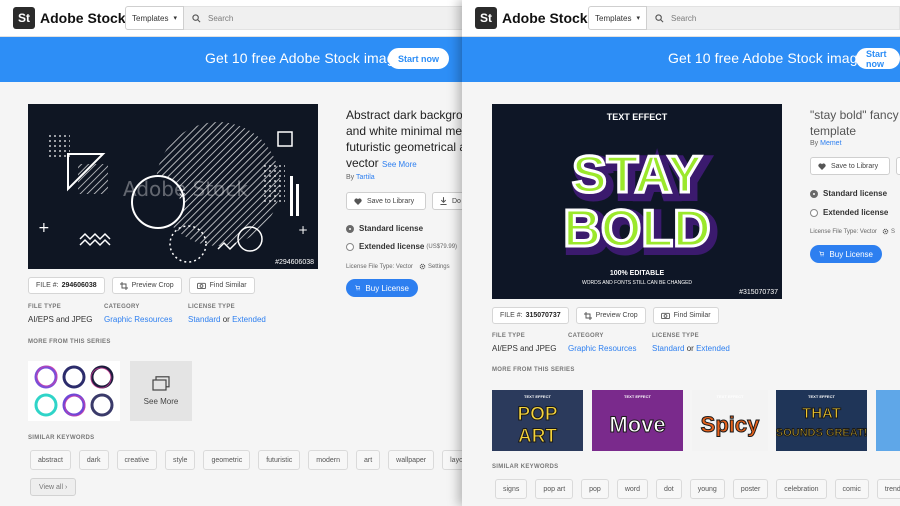 The image size is (900, 506). I want to click on keyword-chip: dark, so click(93, 460).